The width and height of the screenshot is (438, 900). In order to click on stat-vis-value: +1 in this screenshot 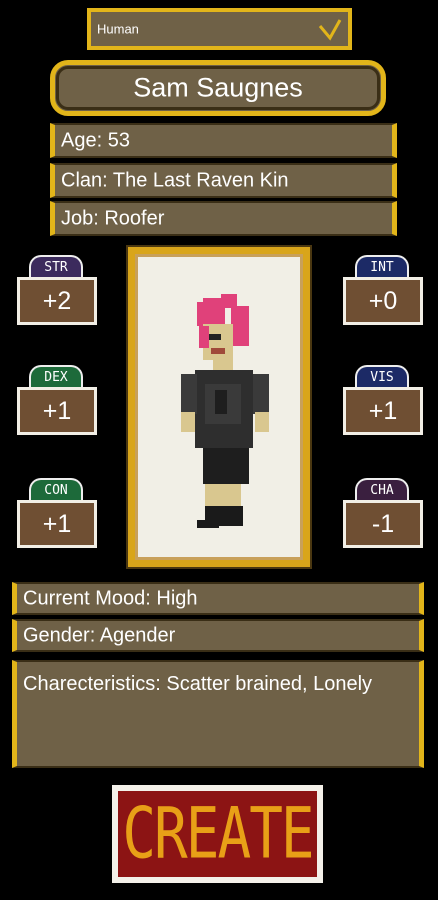, I will do `click(383, 411)`.